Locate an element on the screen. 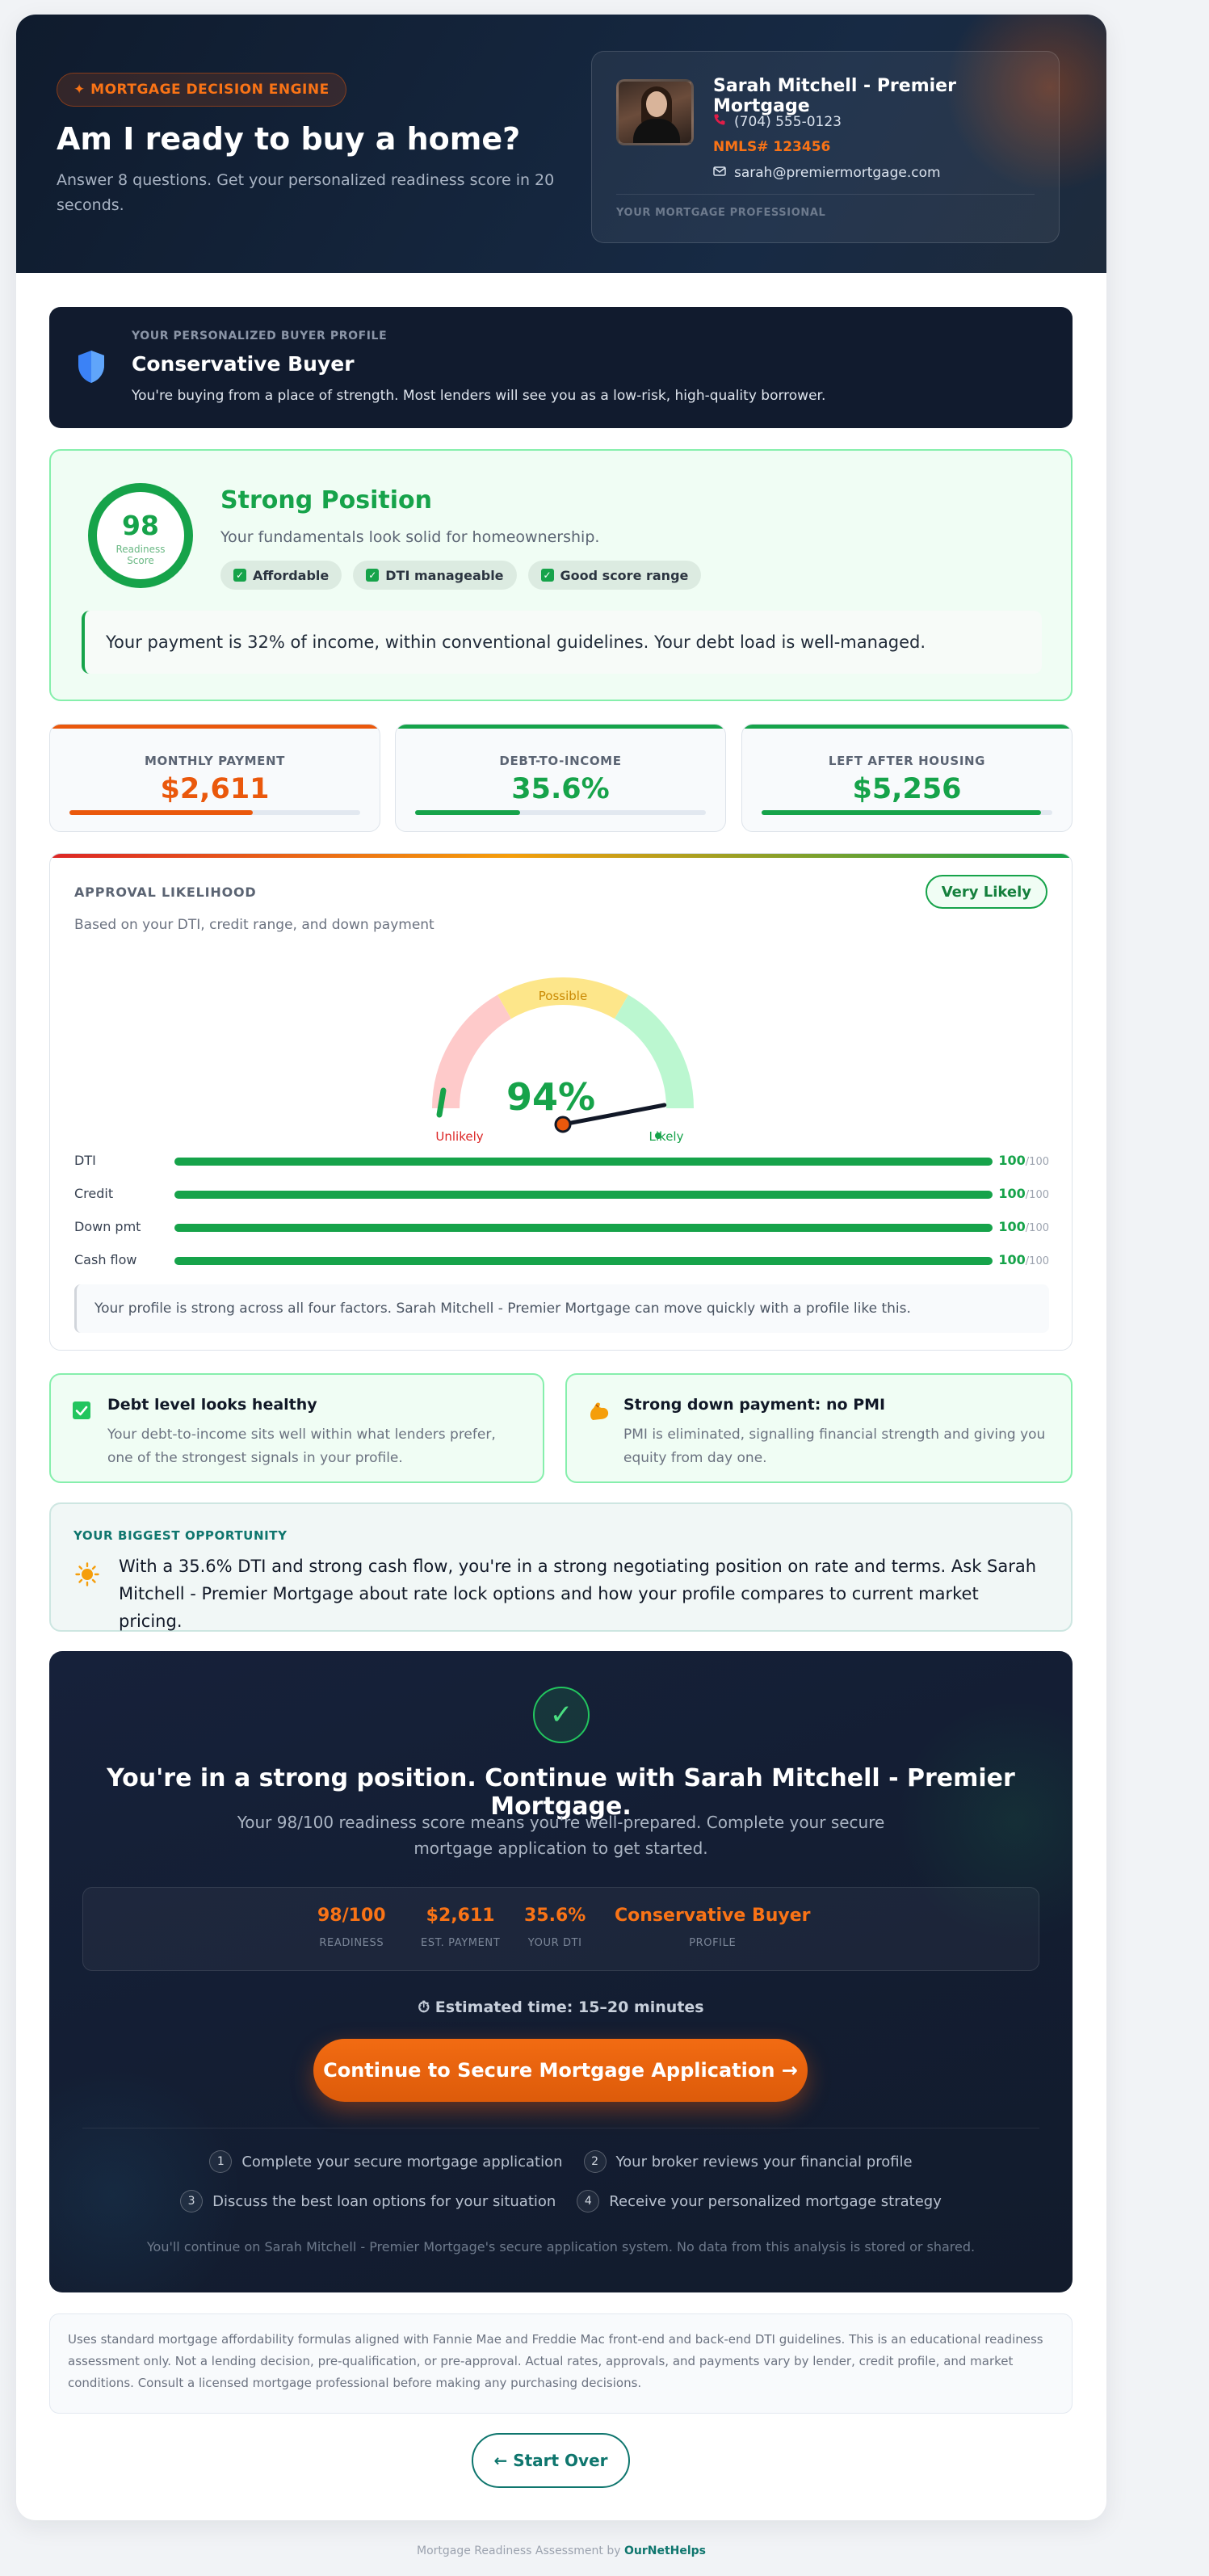 This screenshot has width=1209, height=2576. broker-email: sarah@premiermortgage.com is located at coordinates (827, 173).